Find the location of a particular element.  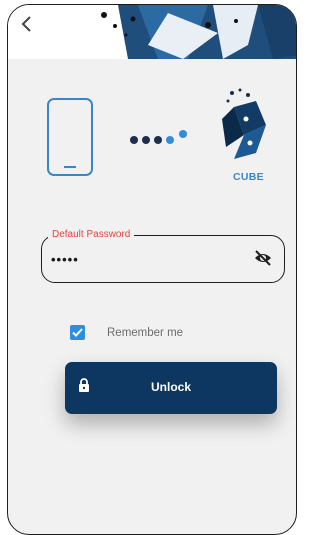

eye-off-icon is located at coordinates (263, 258).